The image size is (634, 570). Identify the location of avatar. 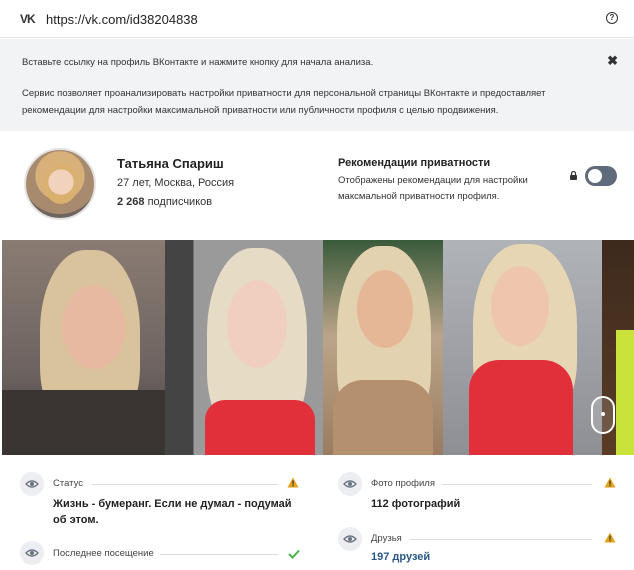
(60, 184).